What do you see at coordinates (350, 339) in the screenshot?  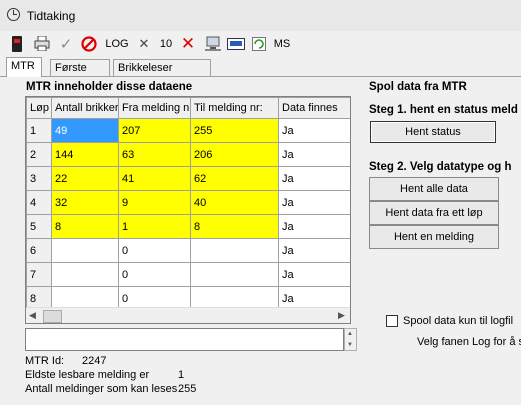 I see `field-scrollbar: ▲ ▼` at bounding box center [350, 339].